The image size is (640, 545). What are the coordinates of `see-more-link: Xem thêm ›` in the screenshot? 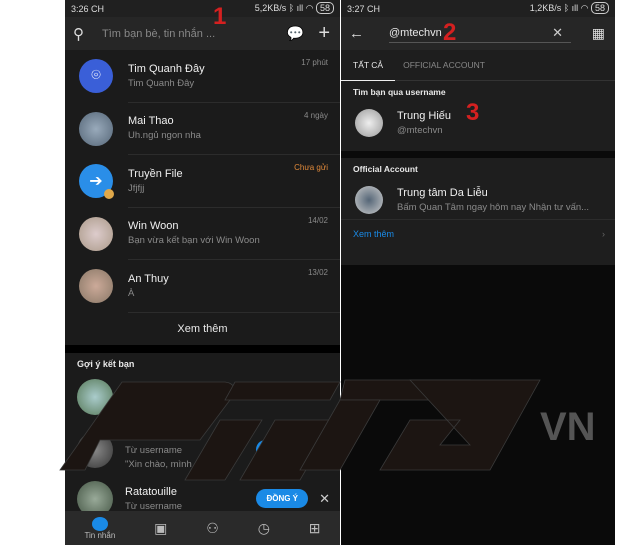 It's located at (478, 234).